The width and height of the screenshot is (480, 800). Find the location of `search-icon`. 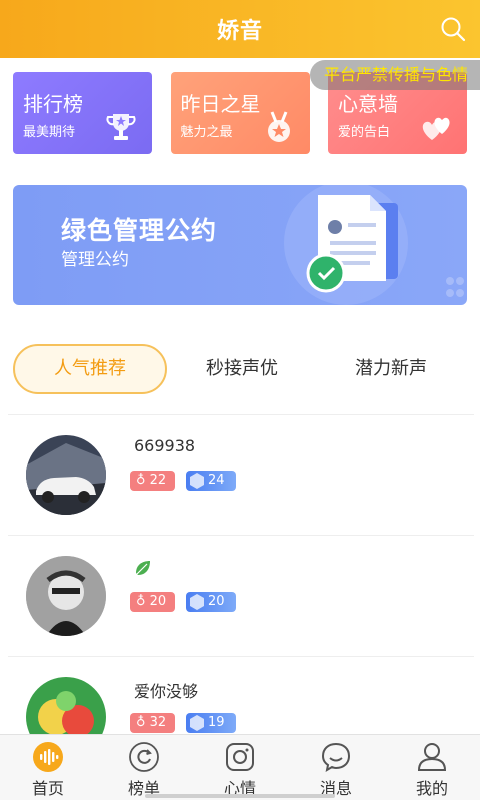

search-icon is located at coordinates (453, 29).